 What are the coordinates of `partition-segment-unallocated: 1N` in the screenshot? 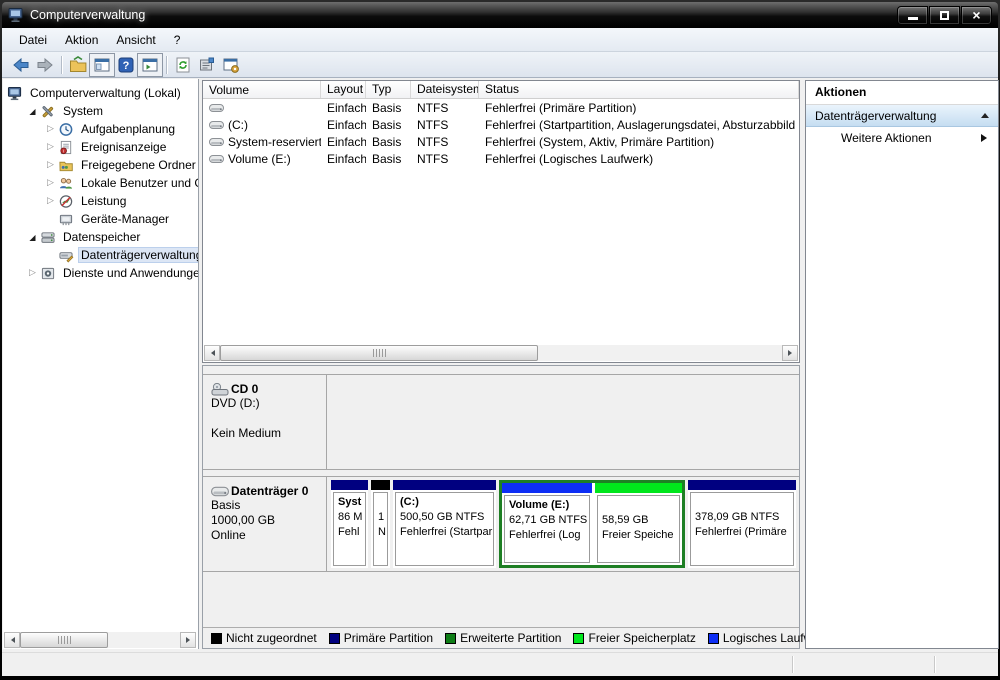 It's located at (380, 524).